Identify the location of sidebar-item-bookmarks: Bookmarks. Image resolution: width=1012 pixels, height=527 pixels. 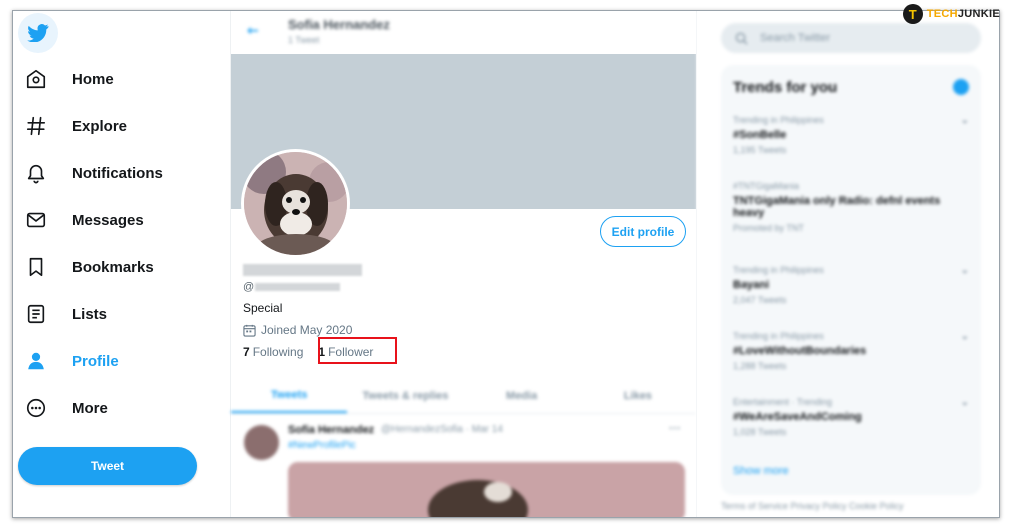
(88, 267).